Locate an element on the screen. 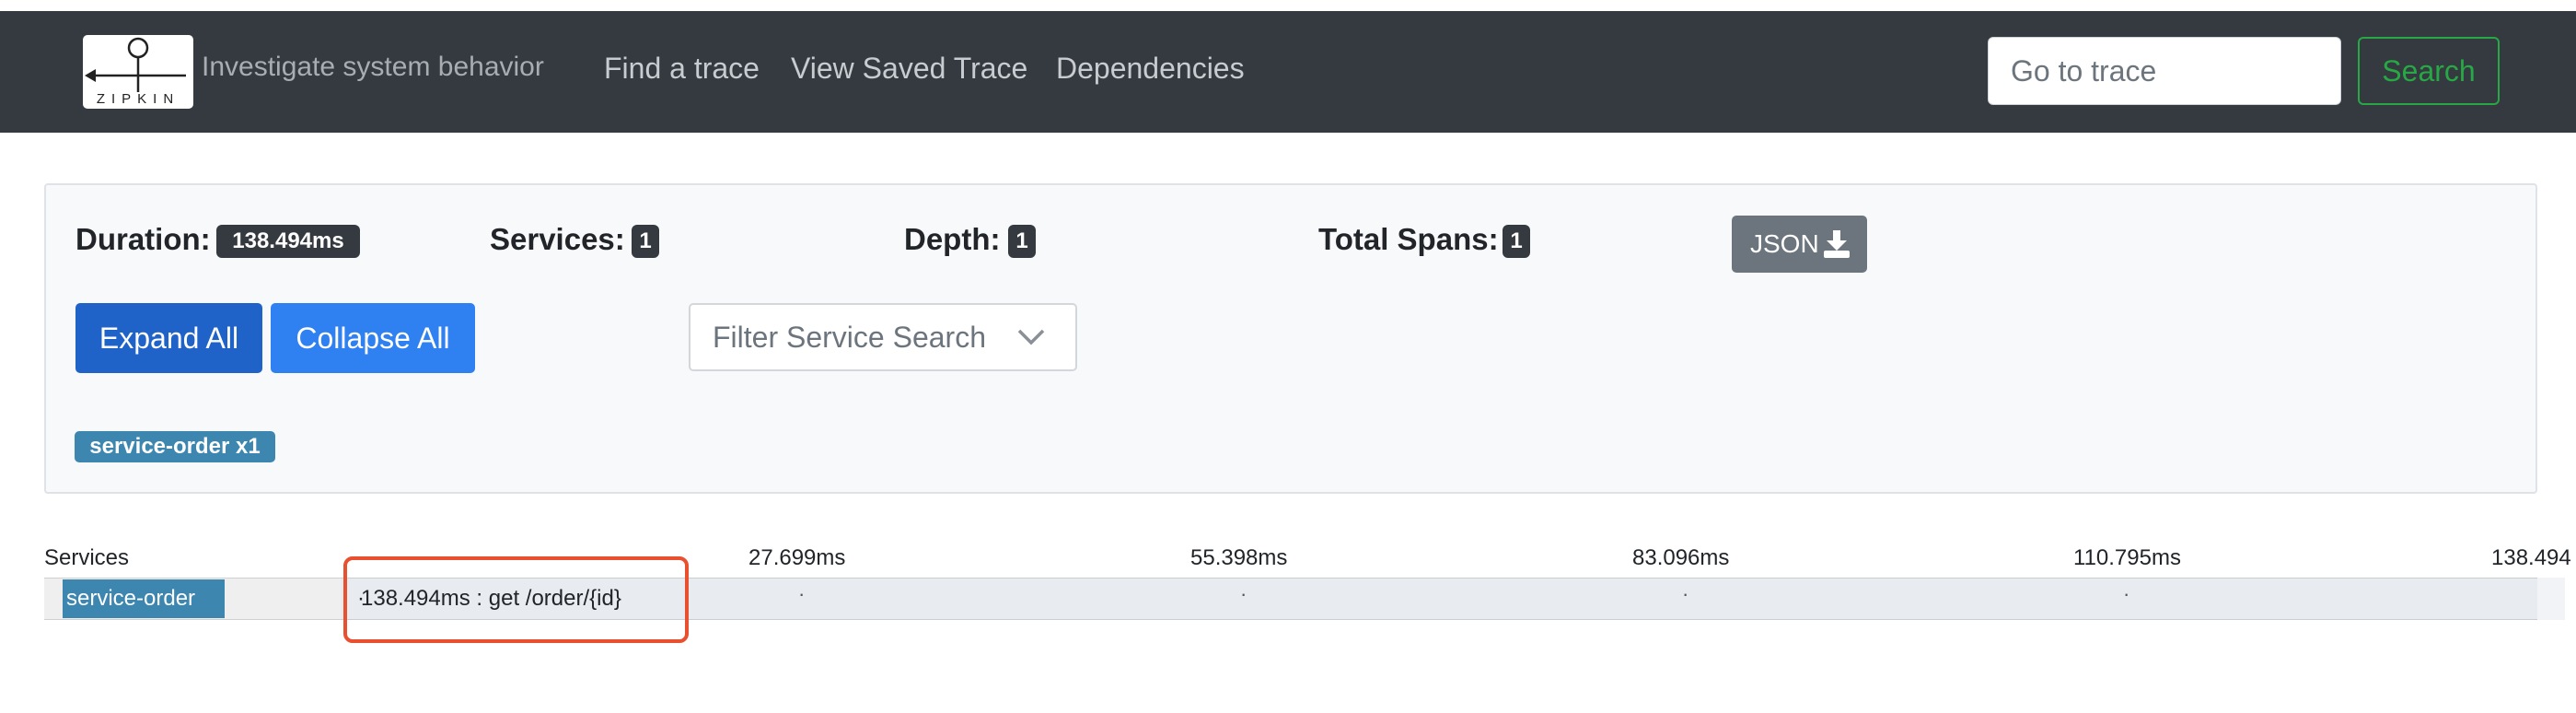 This screenshot has height=713, width=2576. navbar-tagline: Investigate system behavior is located at coordinates (373, 67).